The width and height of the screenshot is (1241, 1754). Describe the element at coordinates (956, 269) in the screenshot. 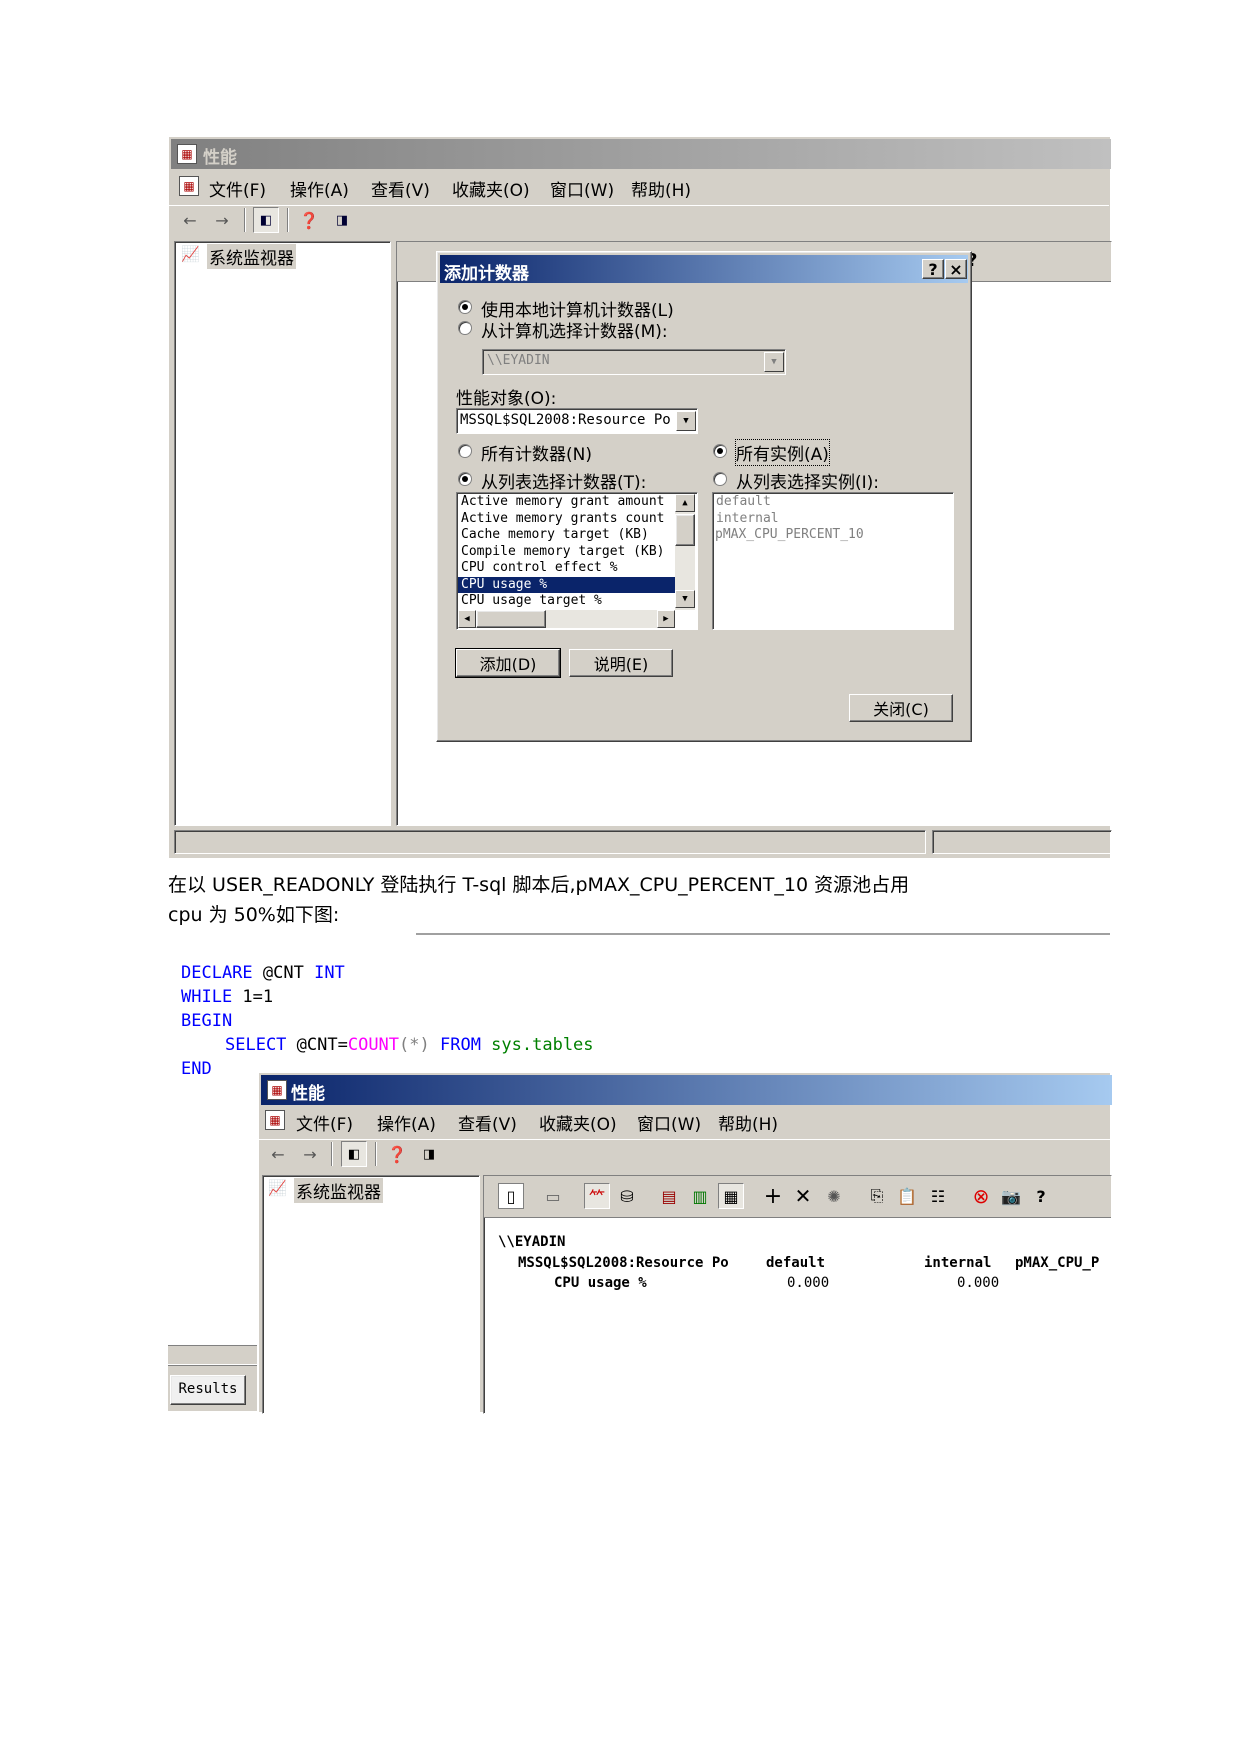

I see `dialog-close-button: ×` at that location.